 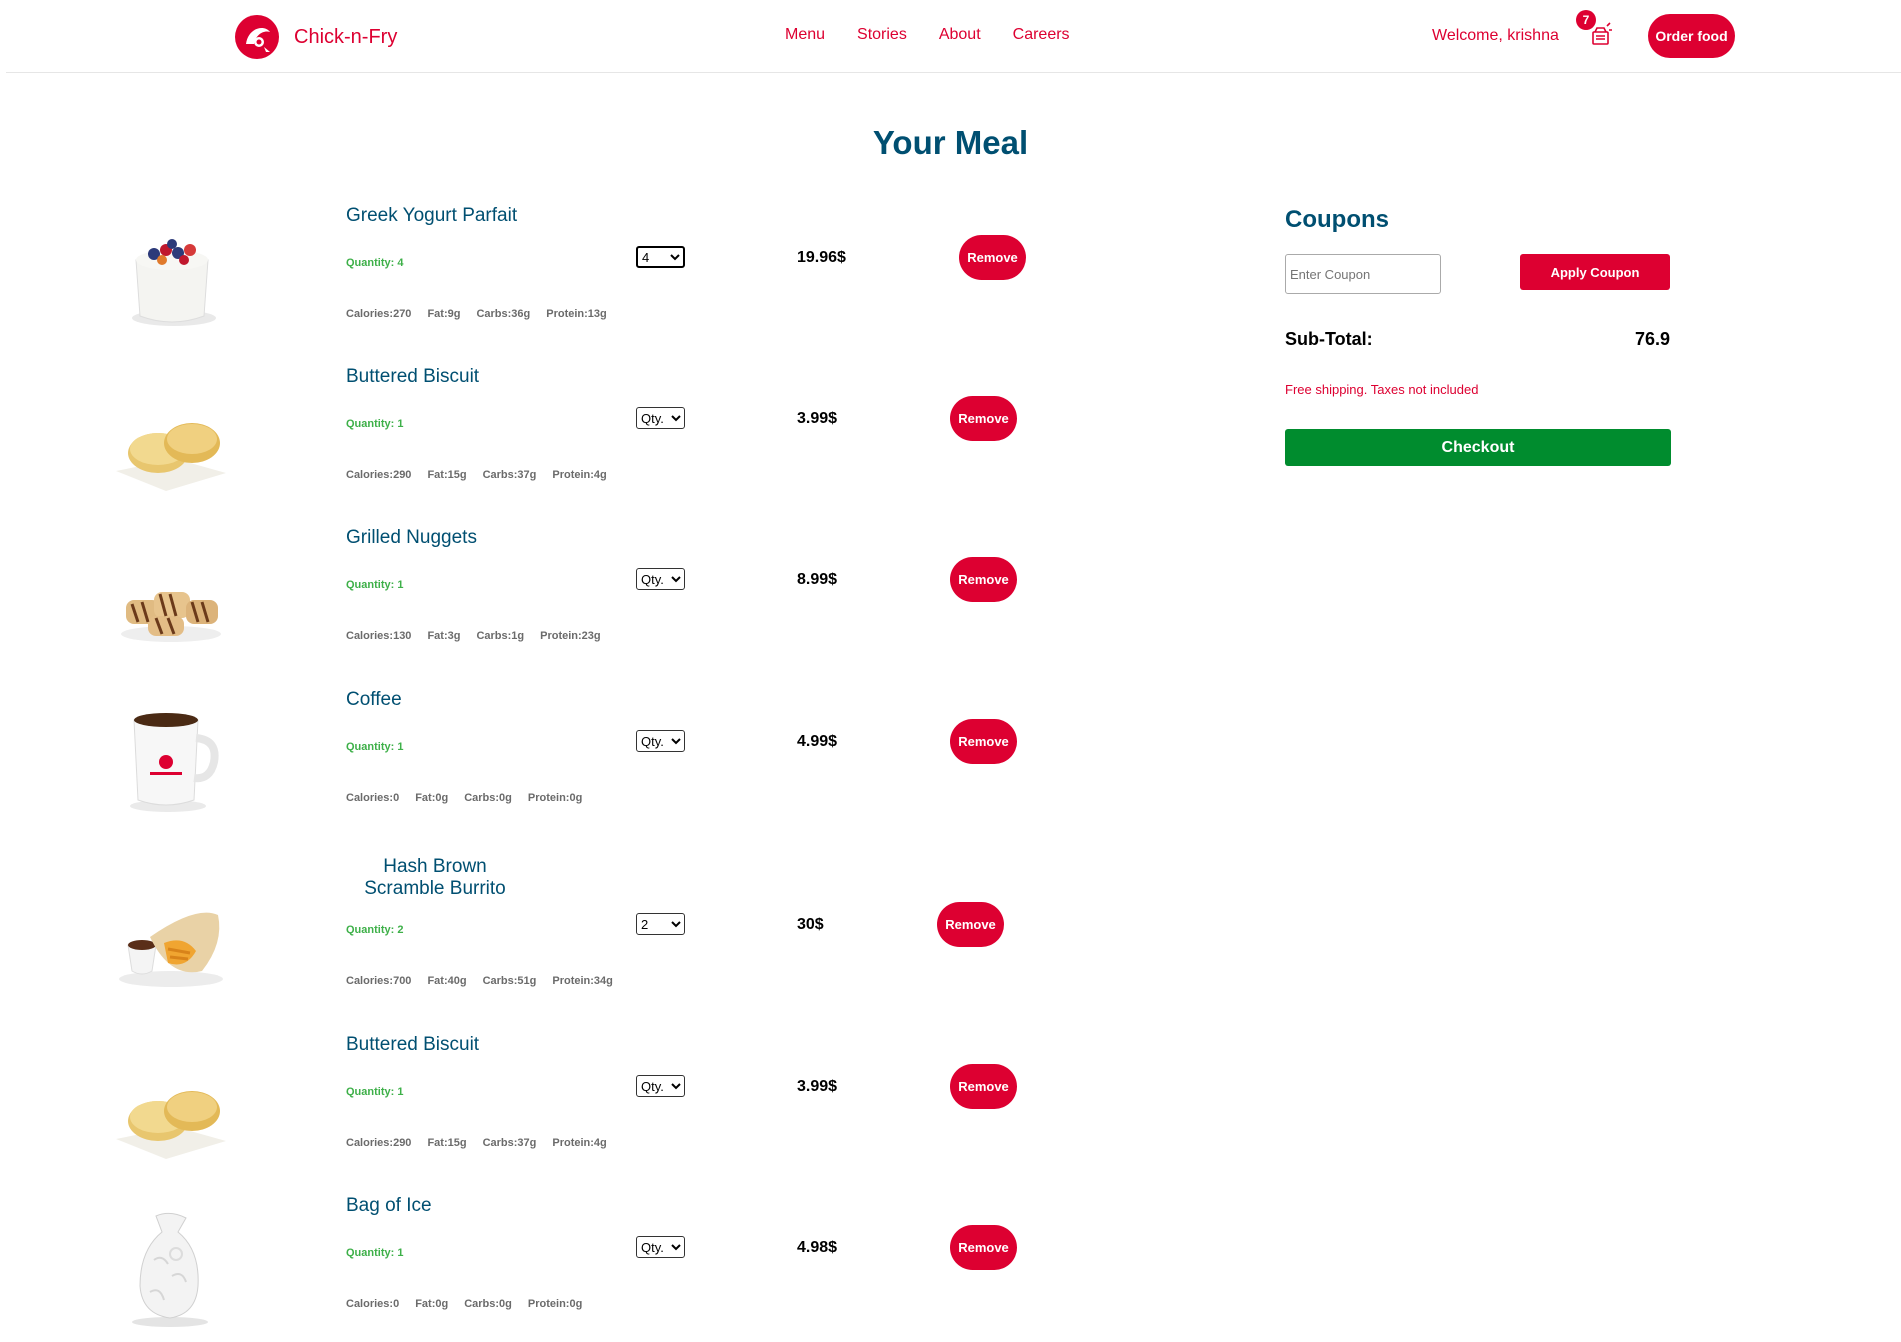 What do you see at coordinates (1382, 389) in the screenshot?
I see `shipping-note: Free shipping. Taxes not included` at bounding box center [1382, 389].